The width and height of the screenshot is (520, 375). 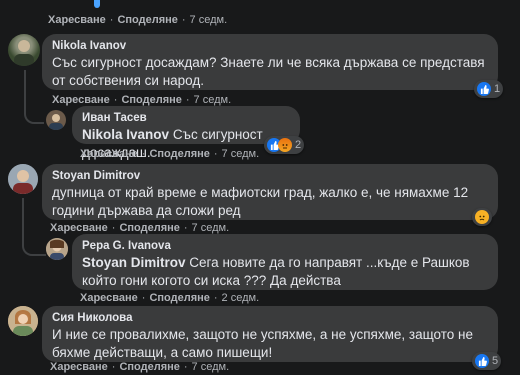 I want to click on reaction-summary: 2, so click(x=284, y=145).